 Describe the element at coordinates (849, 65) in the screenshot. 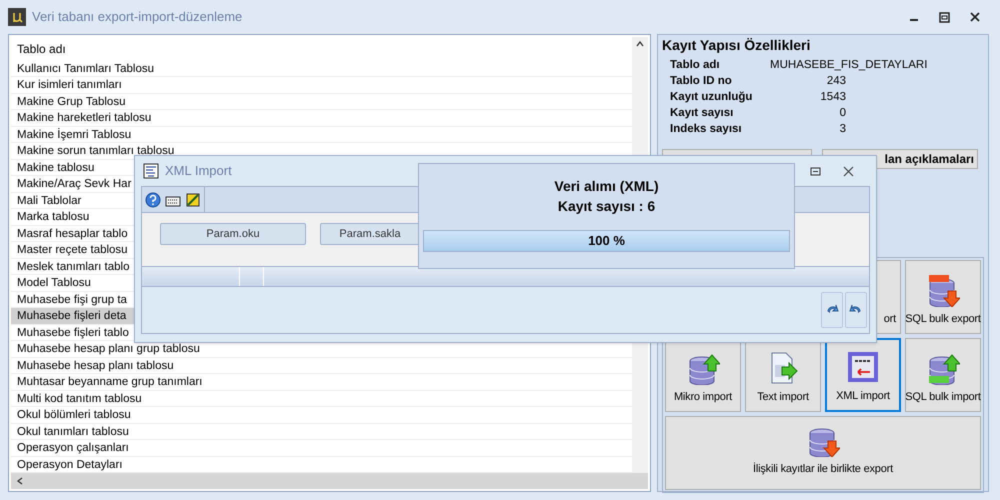

I see `field-value: MUHASEBE_FIS_DETAYLARI` at that location.